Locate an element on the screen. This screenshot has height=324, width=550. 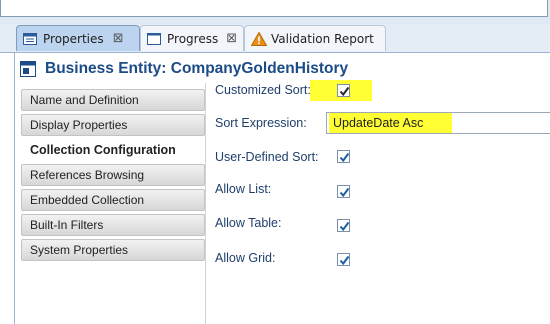
allow-list-row: Allow List: is located at coordinates (243, 189).